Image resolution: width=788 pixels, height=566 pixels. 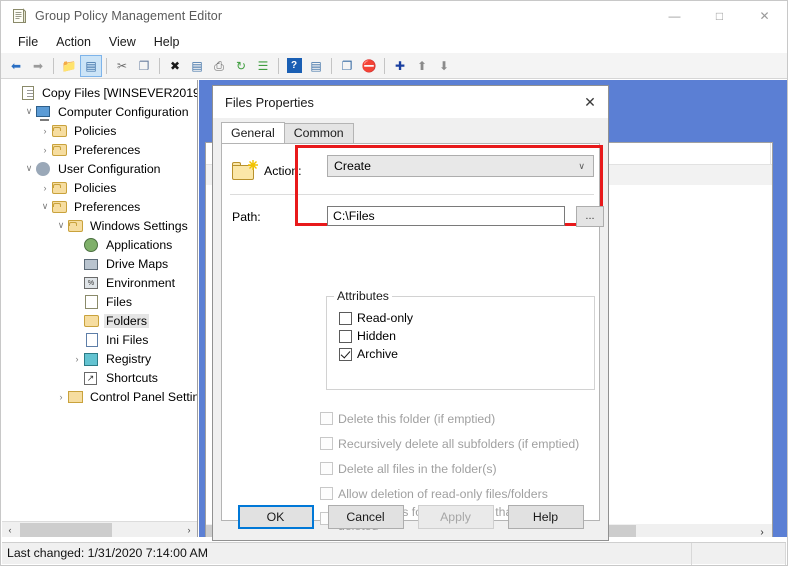 I want to click on tree-item-shortcuts: ↗ Shortcuts, so click(x=99, y=377).